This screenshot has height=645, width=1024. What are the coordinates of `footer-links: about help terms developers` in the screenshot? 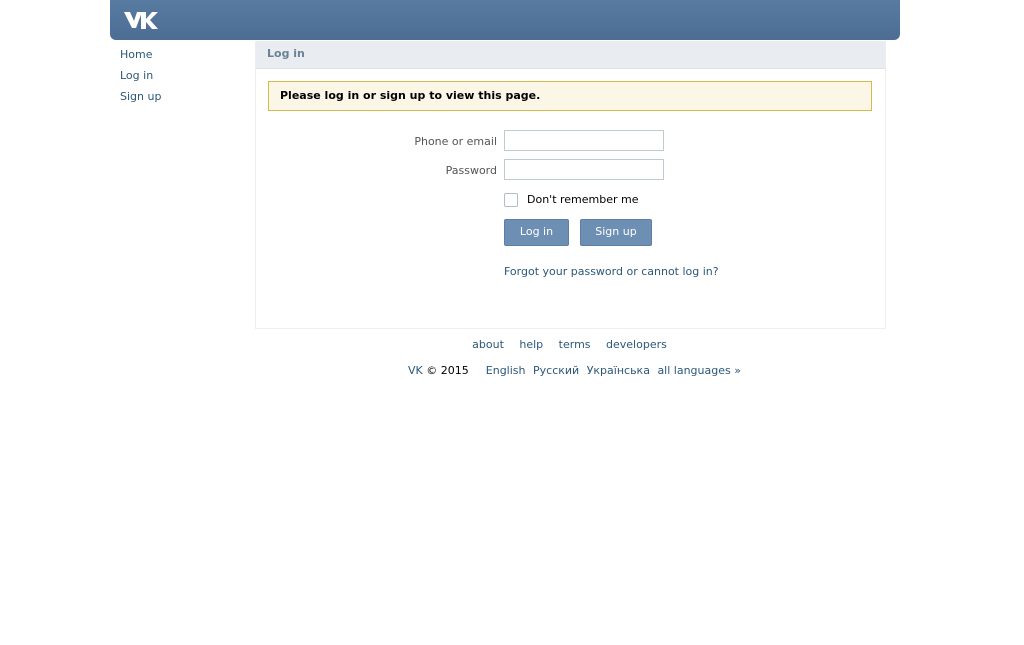 It's located at (569, 344).